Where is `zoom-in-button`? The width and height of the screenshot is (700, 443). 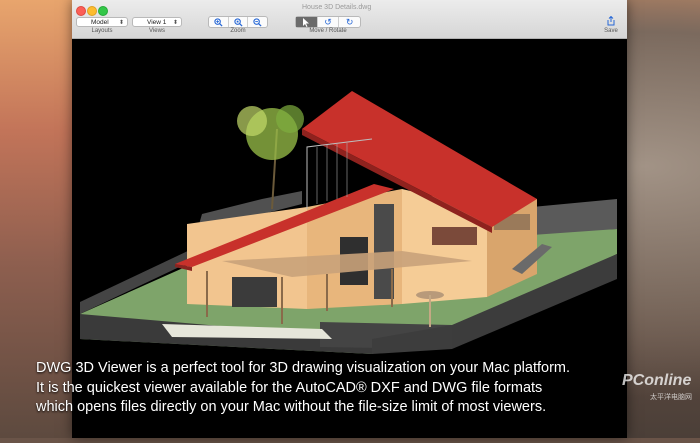 zoom-in-button is located at coordinates (219, 22).